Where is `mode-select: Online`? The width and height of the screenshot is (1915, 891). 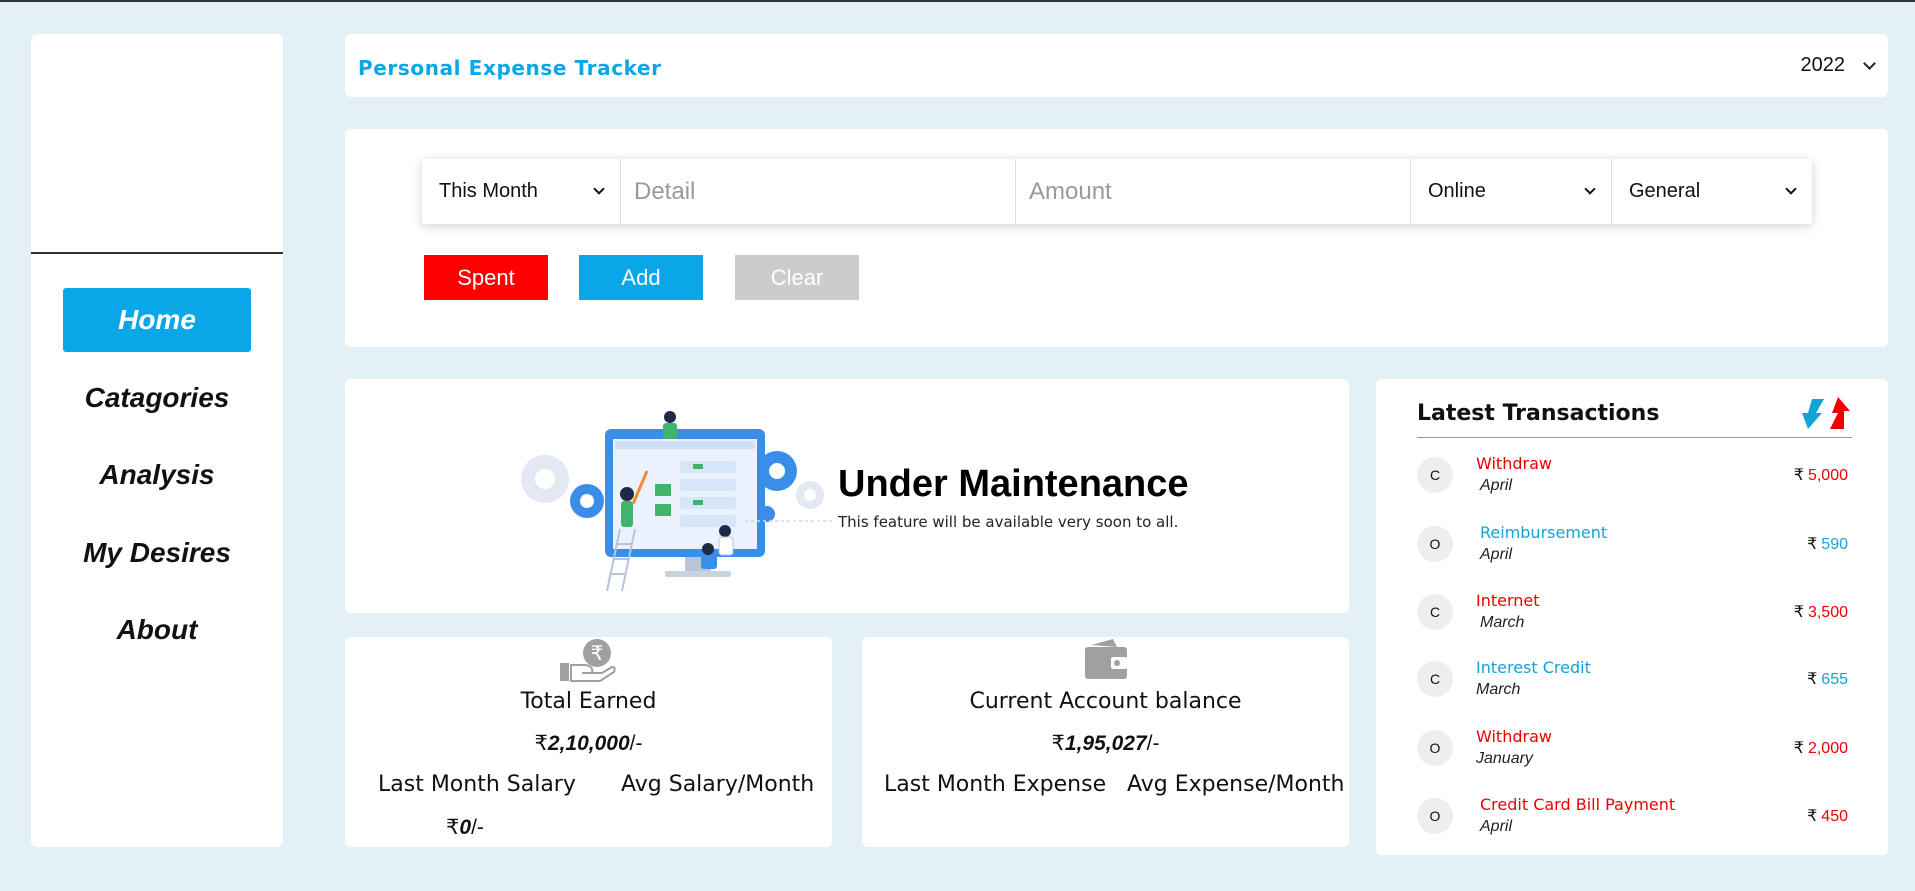
mode-select: Online is located at coordinates (1511, 191).